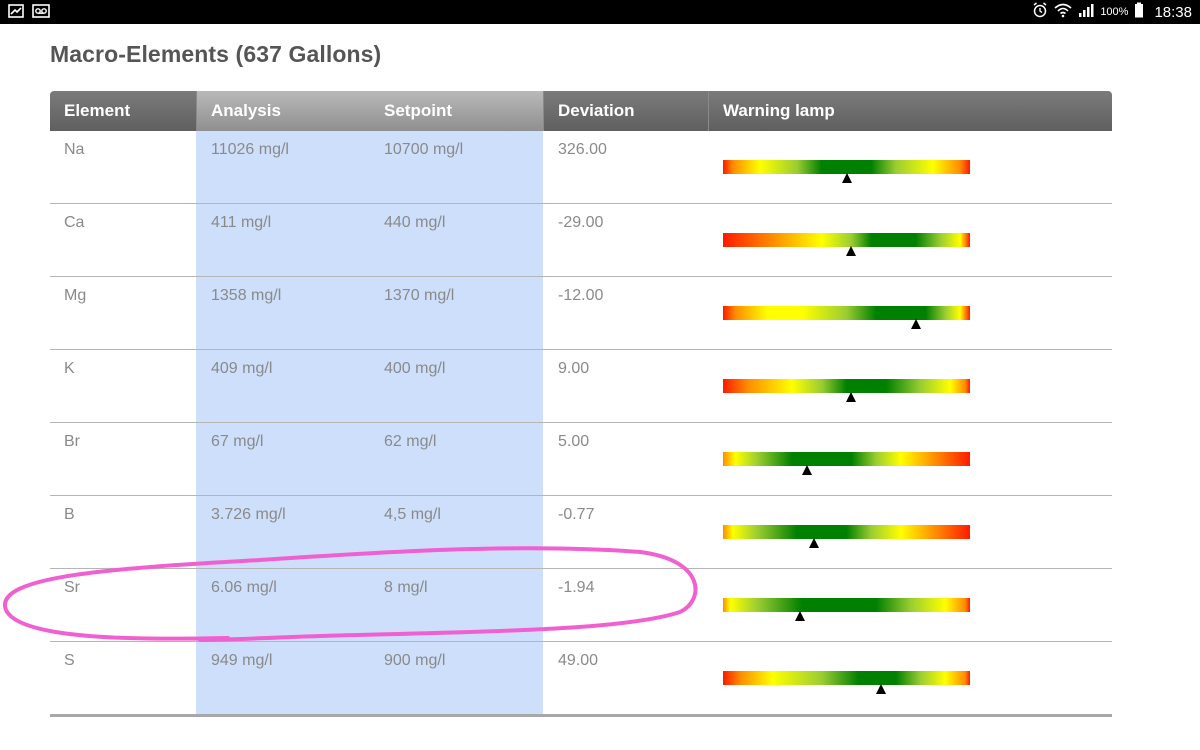  I want to click on image-icon, so click(16, 11).